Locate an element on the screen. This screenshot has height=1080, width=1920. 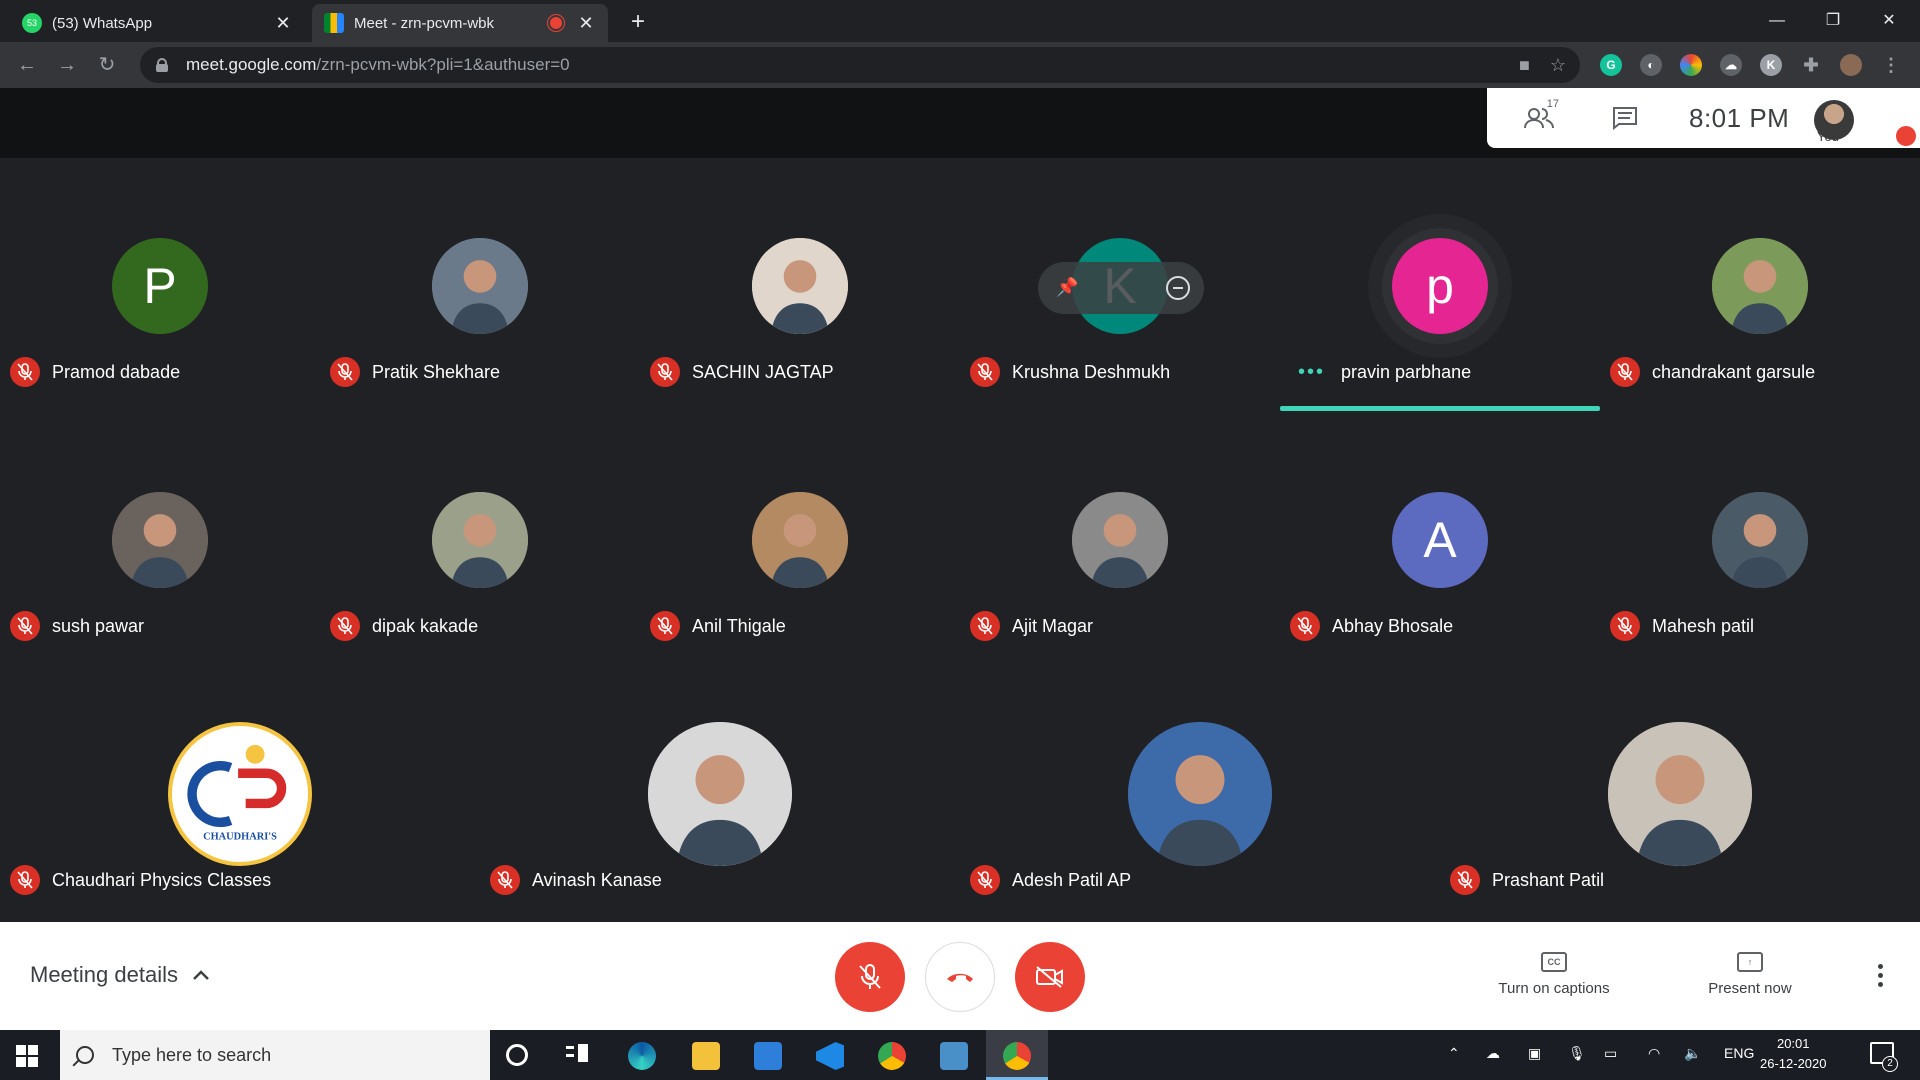
tile-hover-actions: 📌 is located at coordinates (1121, 288).